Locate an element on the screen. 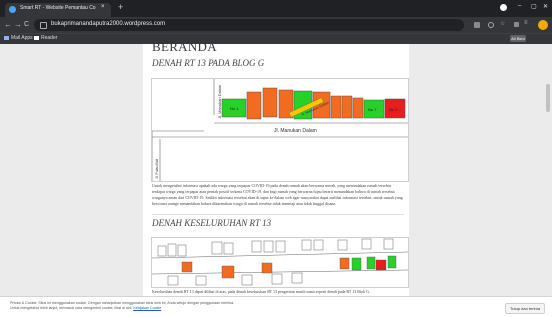 The height and width of the screenshot is (317, 552). forward-button: → is located at coordinates (18, 24).